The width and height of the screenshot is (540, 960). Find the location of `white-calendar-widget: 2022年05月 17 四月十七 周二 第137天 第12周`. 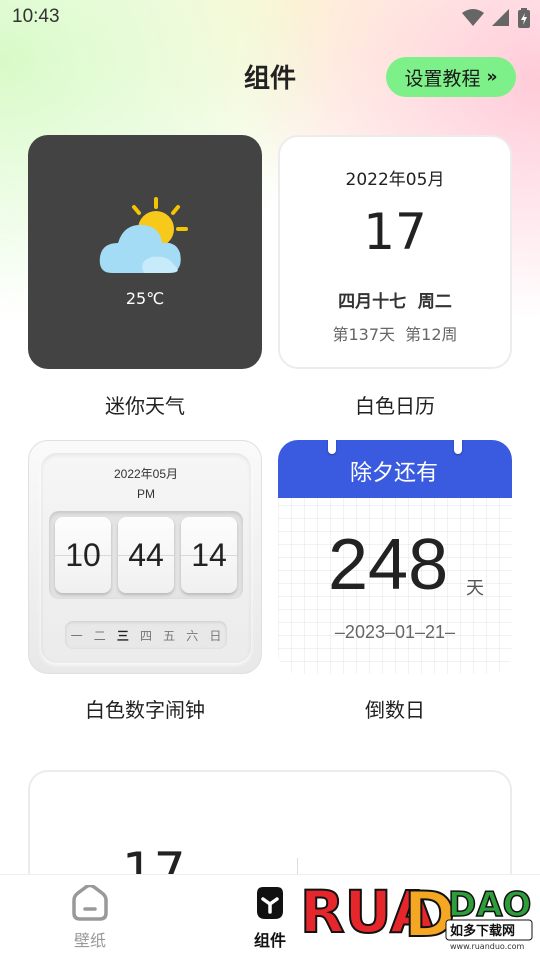

white-calendar-widget: 2022年05月 17 四月十七 周二 第137天 第12周 is located at coordinates (395, 252).